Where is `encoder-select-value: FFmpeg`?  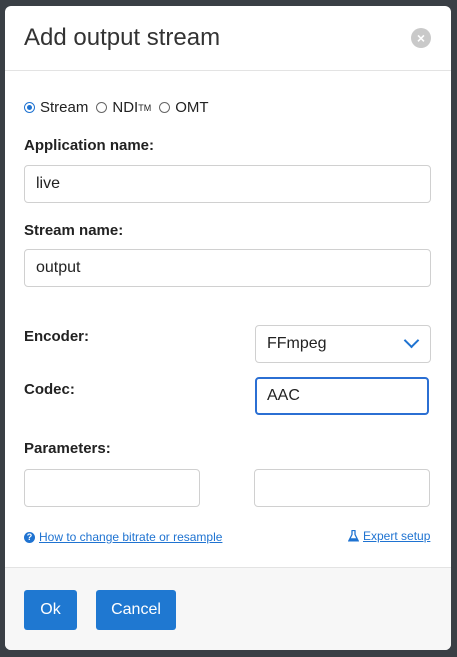 encoder-select-value: FFmpeg is located at coordinates (297, 343).